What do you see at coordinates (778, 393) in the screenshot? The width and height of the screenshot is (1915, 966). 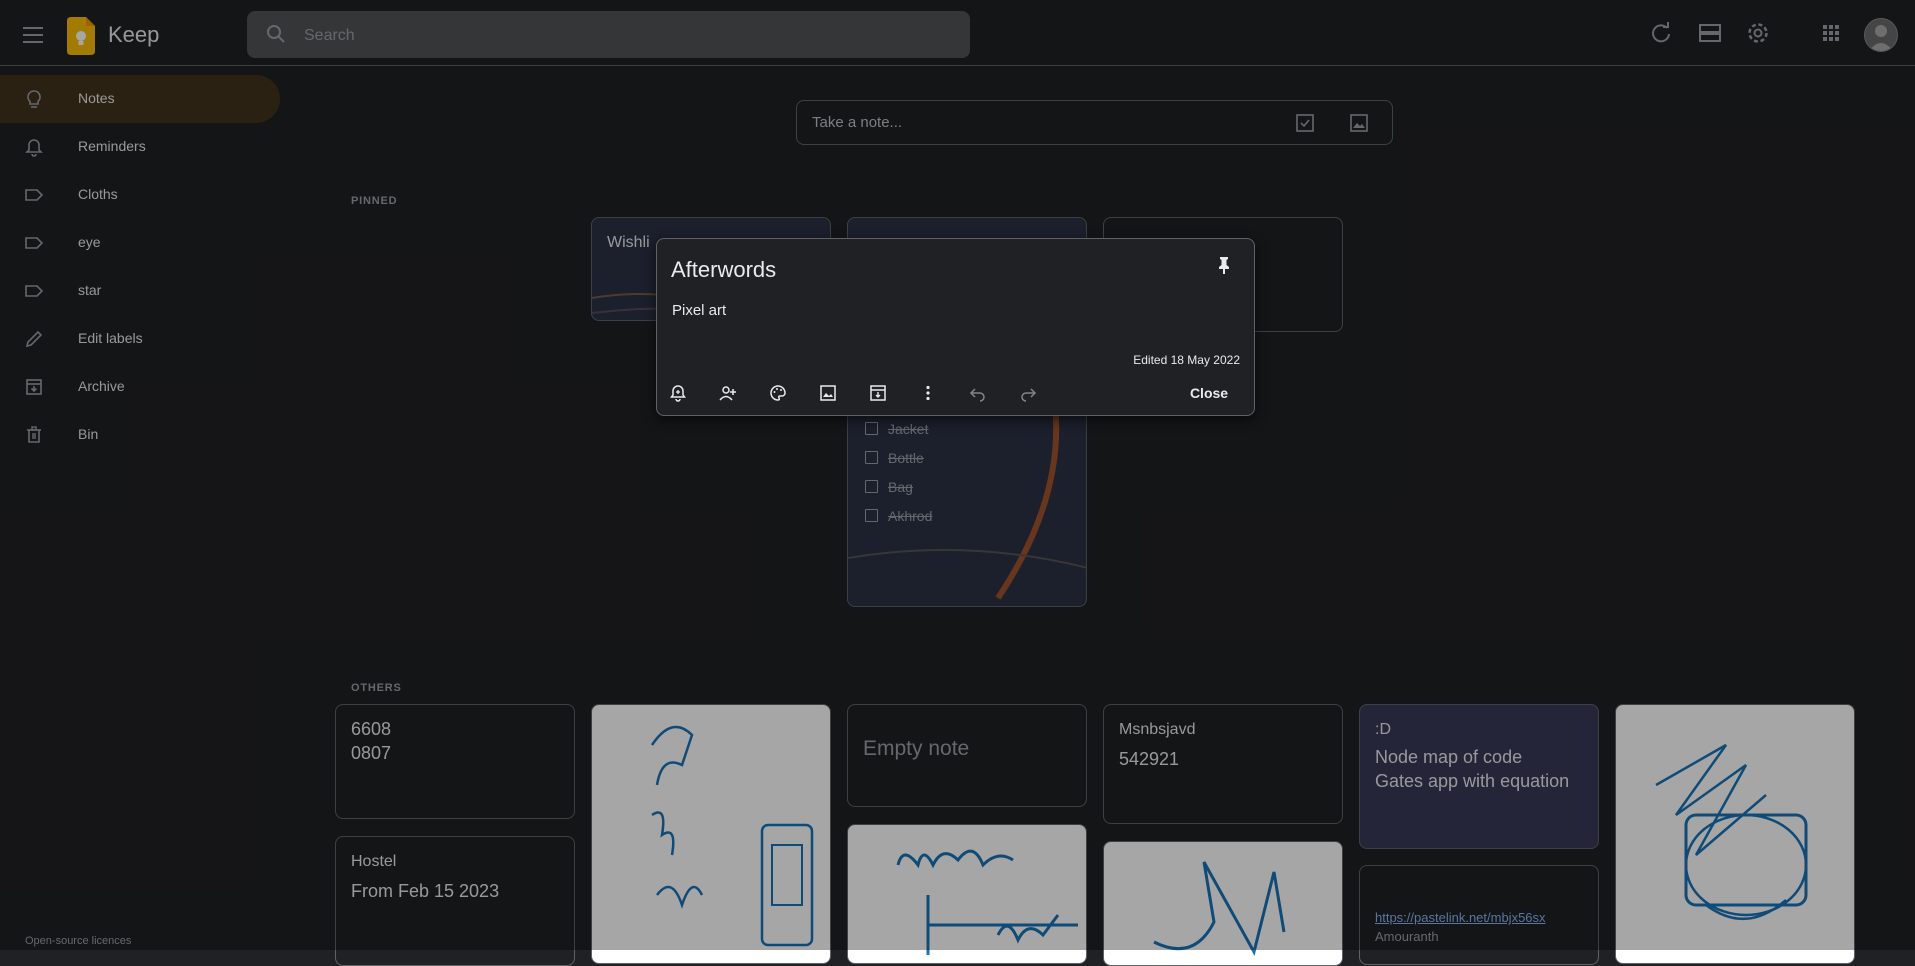 I see `palette-icon` at bounding box center [778, 393].